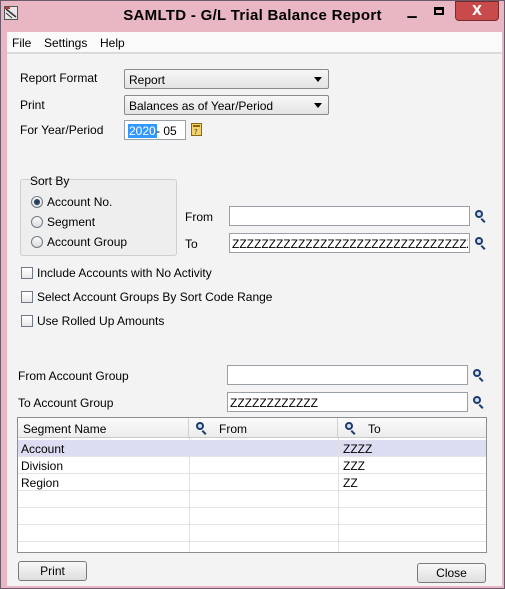 Image resolution: width=505 pixels, height=589 pixels. I want to click on year-value: 2020, so click(142, 131).